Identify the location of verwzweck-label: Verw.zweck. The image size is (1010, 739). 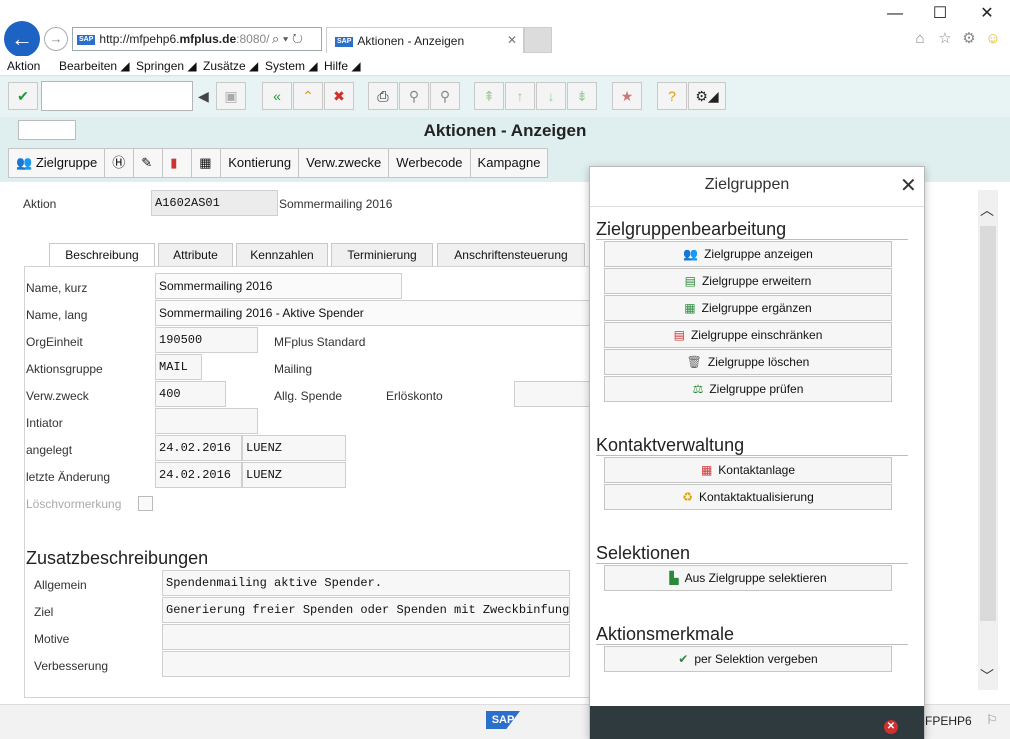
(57, 396).